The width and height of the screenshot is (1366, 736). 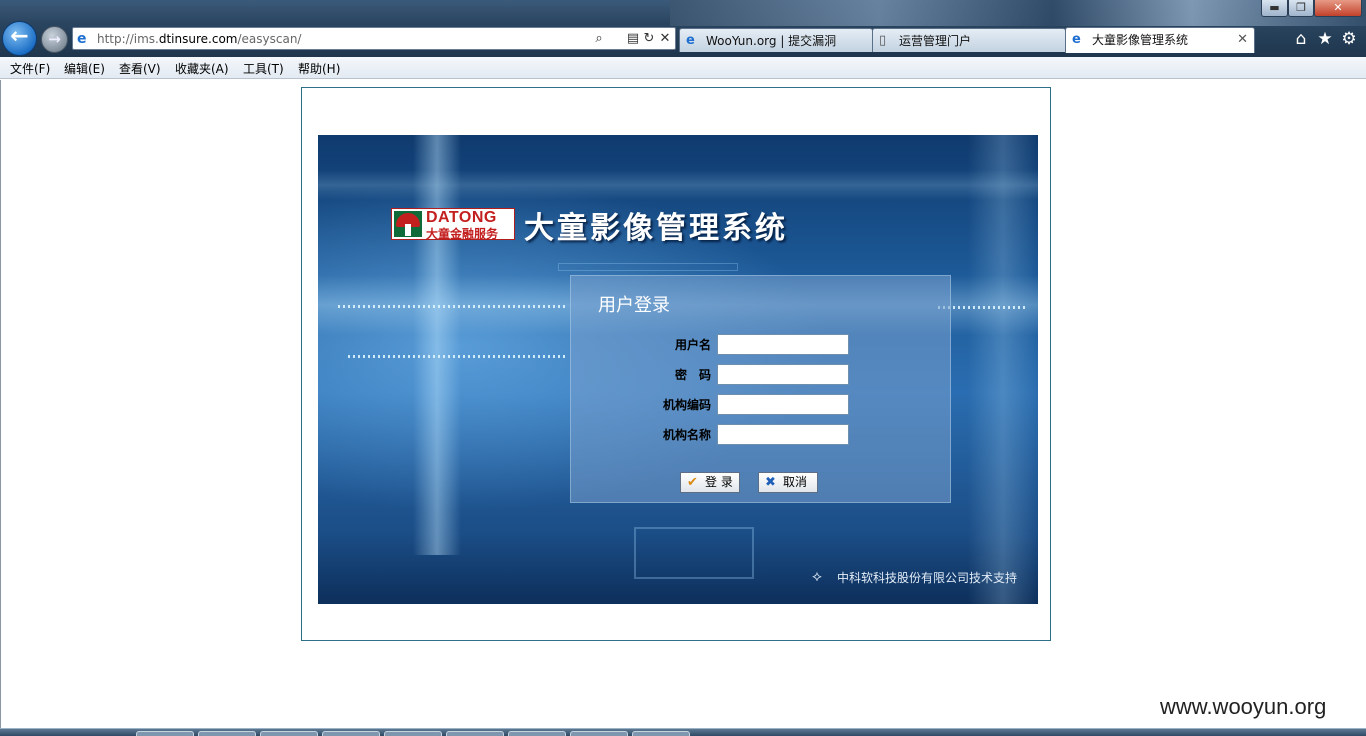 I want to click on username-label: 用户名, so click(x=692, y=345).